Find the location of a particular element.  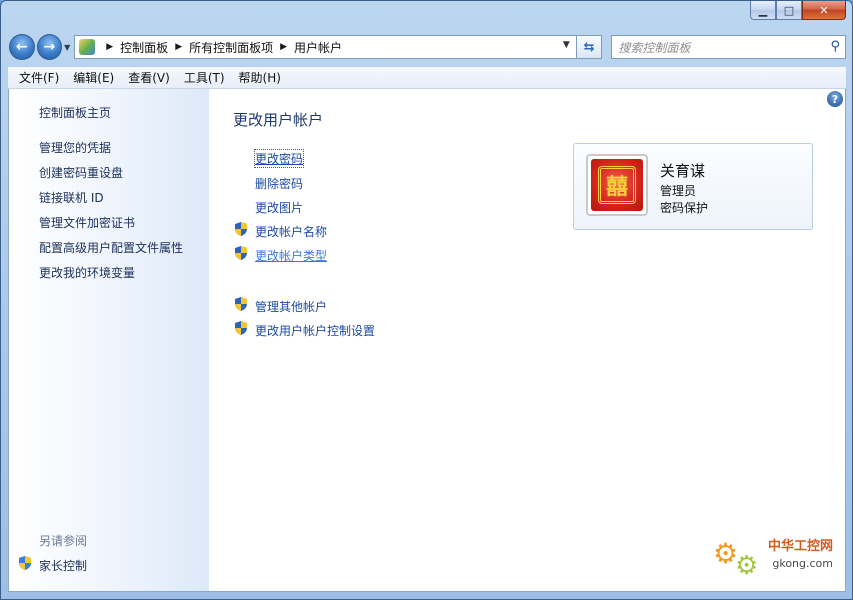

refresh-button: ⇆ is located at coordinates (589, 47).